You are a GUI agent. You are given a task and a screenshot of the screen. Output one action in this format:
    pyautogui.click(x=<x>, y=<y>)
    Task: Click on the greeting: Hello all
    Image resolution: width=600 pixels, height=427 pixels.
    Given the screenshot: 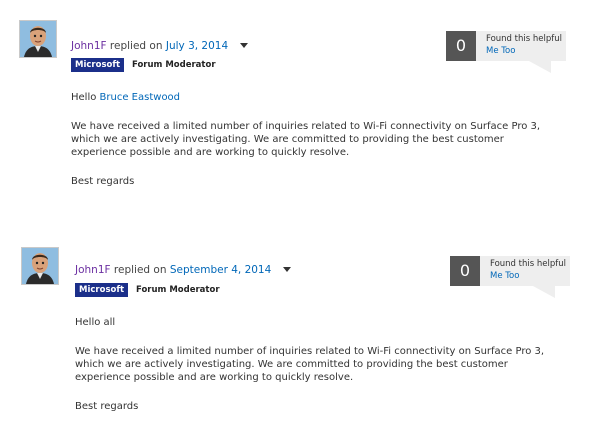 What is the action you would take?
    pyautogui.click(x=95, y=322)
    